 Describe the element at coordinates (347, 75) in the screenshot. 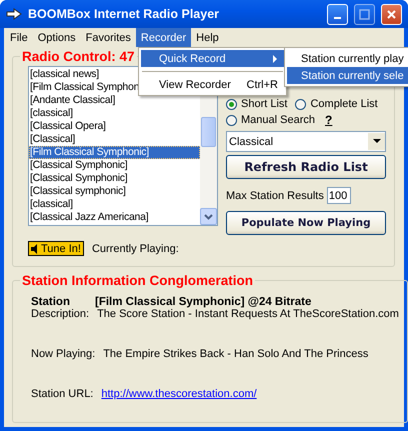

I see `menu-entry: Station currently sele` at that location.